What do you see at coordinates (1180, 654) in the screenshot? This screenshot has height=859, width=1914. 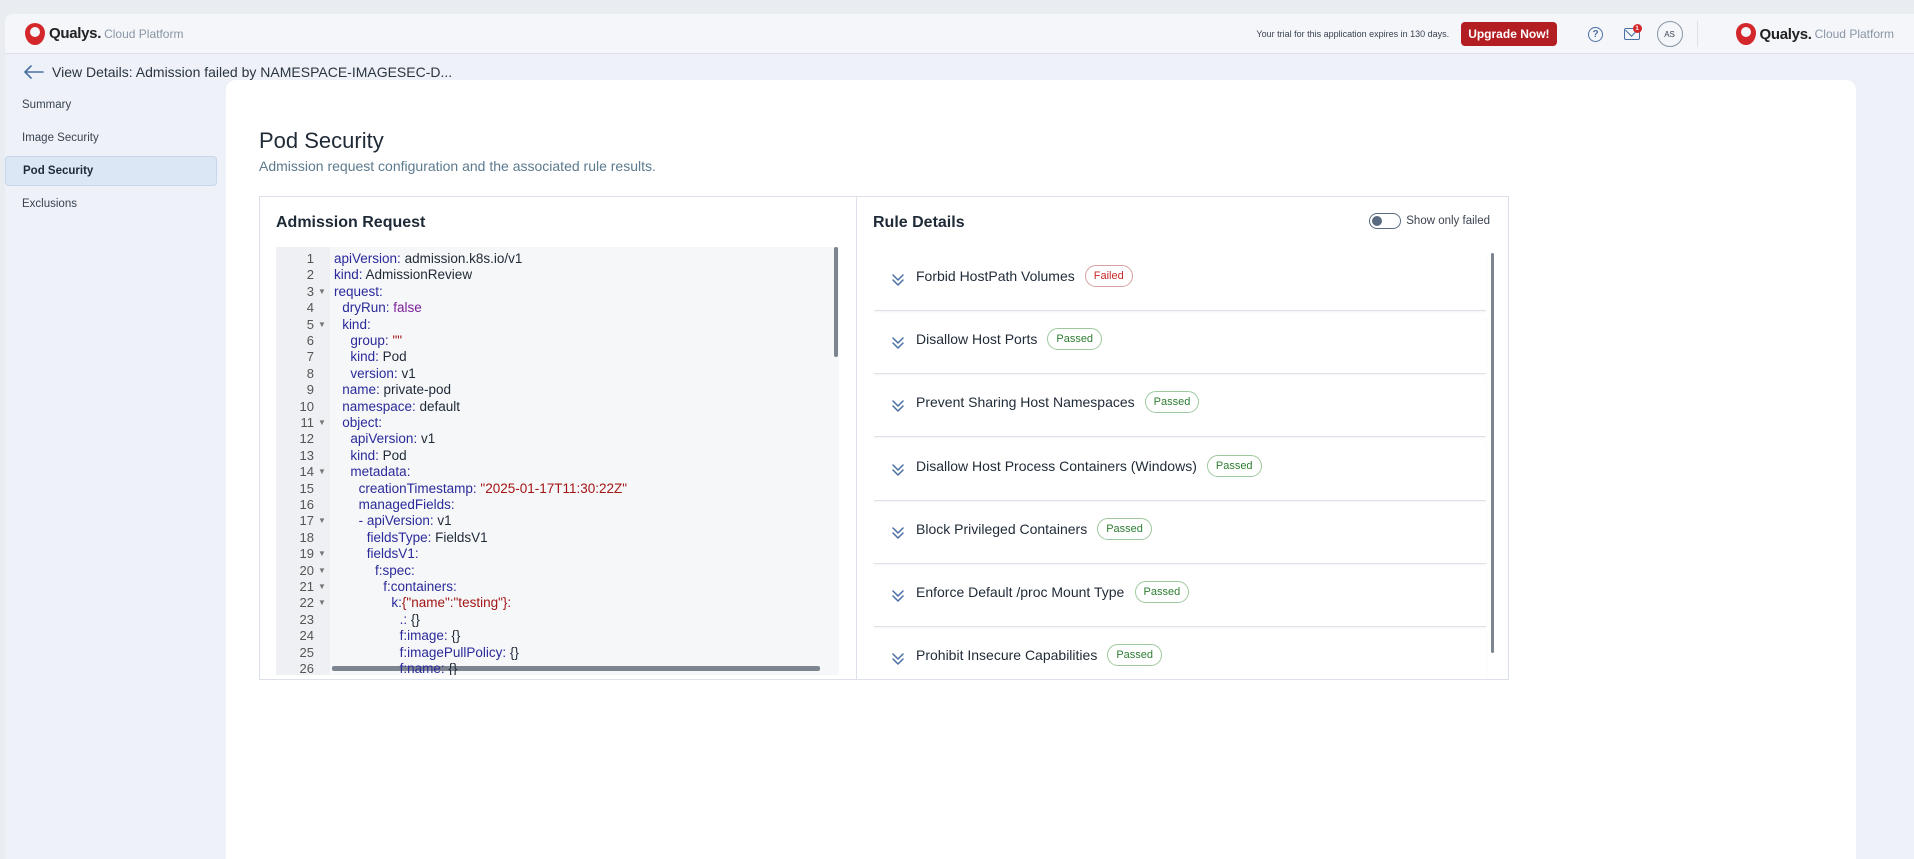 I see `rule-row: Prohibit Insecure Capabilities Passed` at bounding box center [1180, 654].